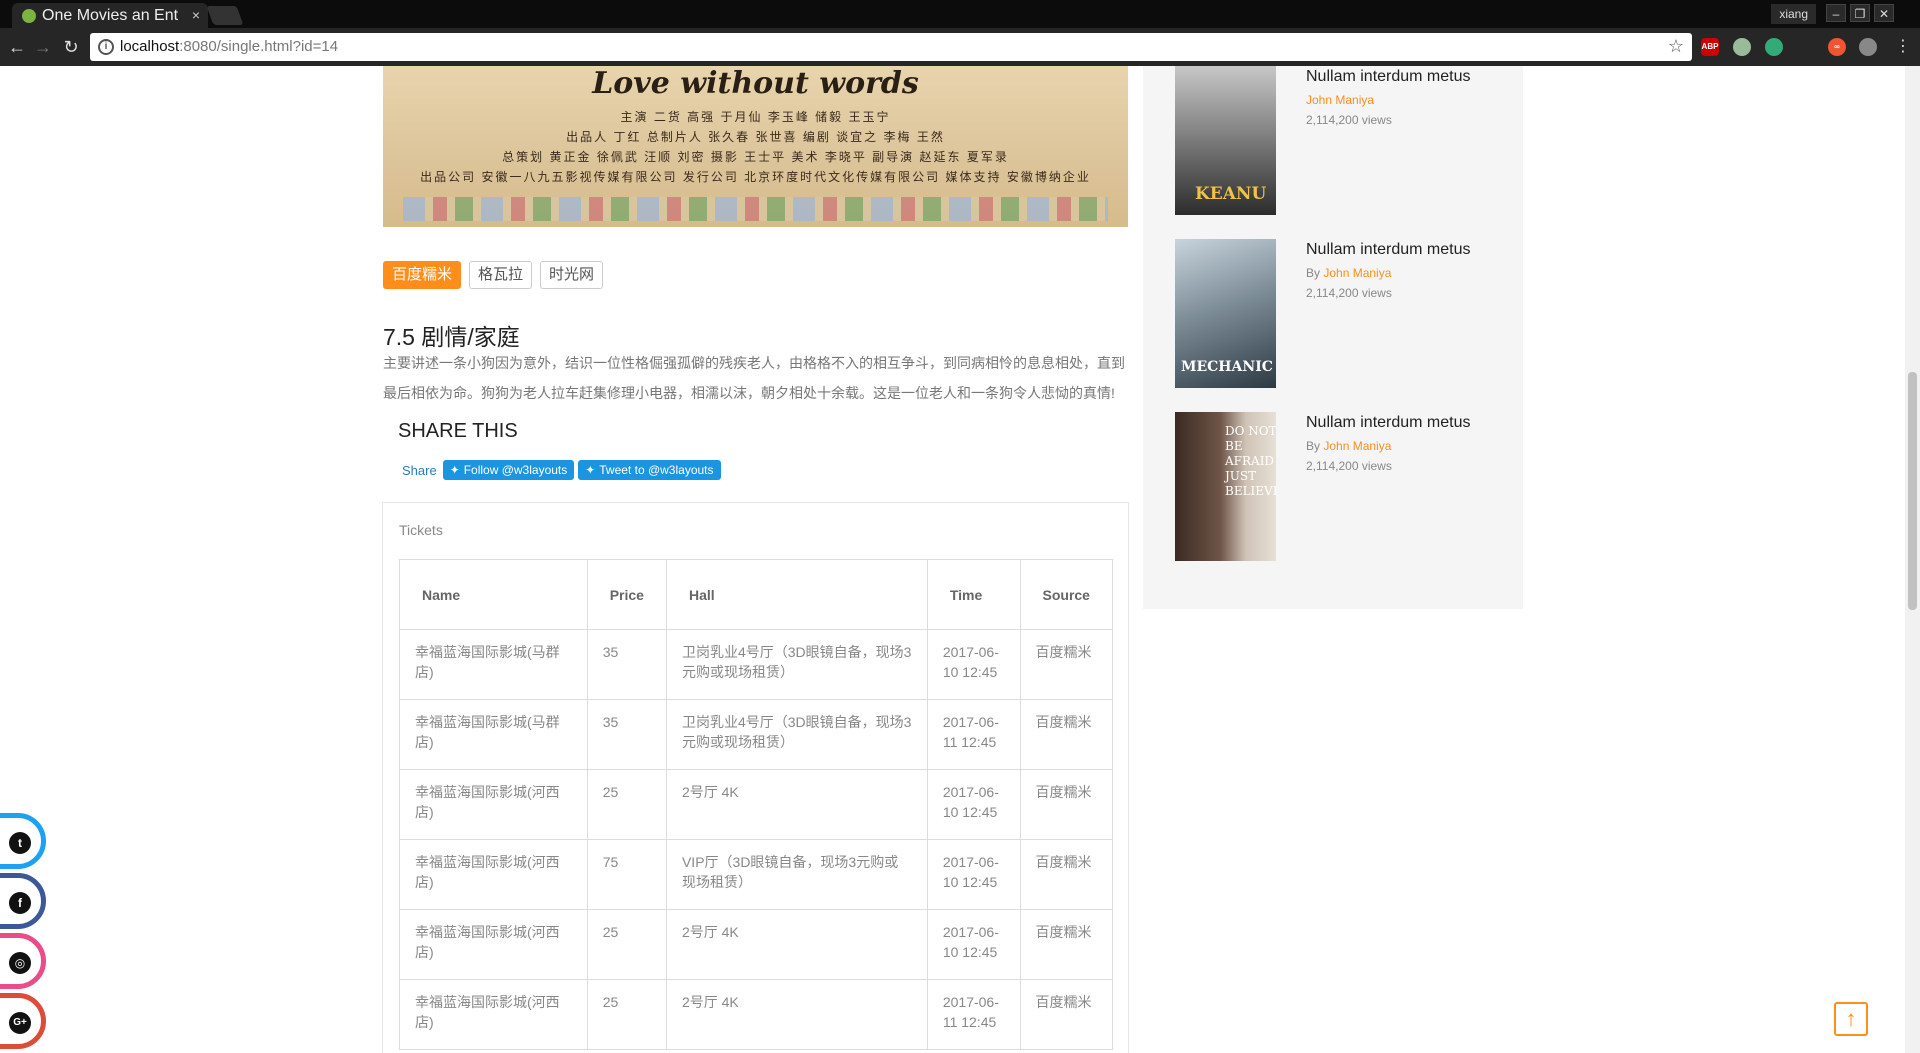 The image size is (1920, 1053). I want to click on column-header-hall: Hall, so click(796, 594).